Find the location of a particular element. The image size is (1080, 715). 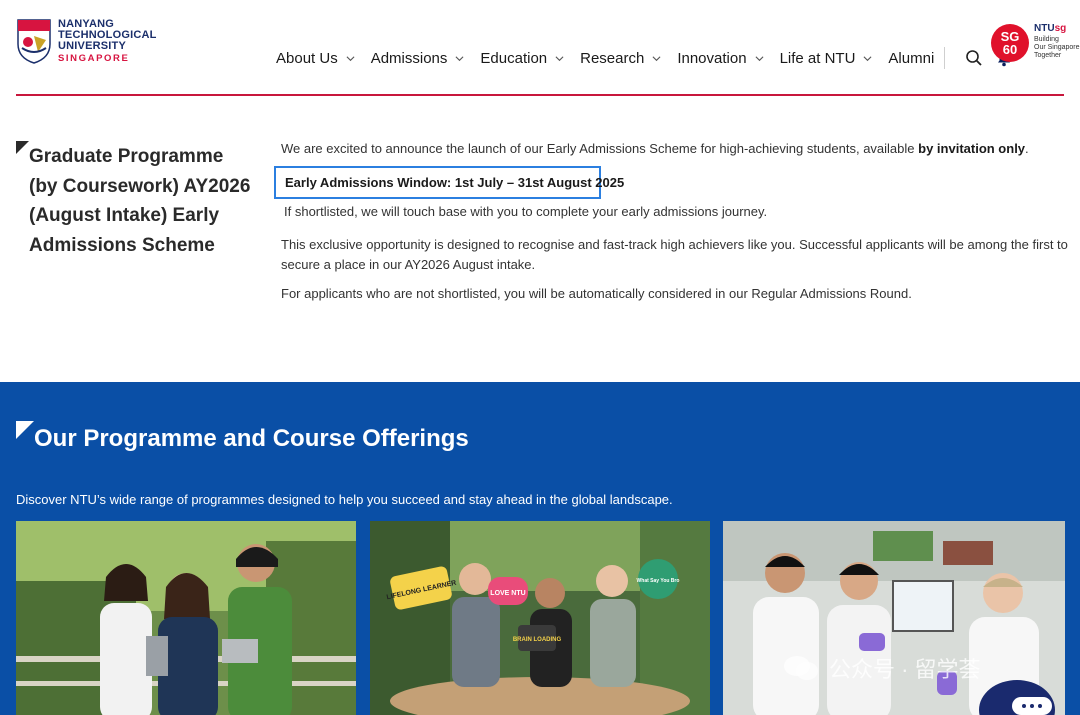

nav-education: Education is located at coordinates (522, 58).